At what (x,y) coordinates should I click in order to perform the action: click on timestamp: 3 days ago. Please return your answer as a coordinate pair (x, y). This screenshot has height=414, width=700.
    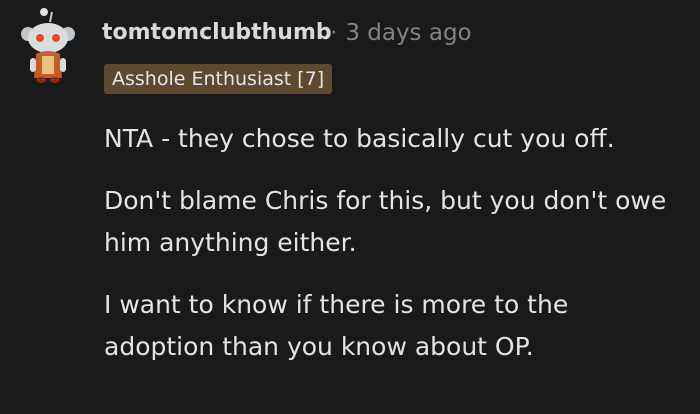
    Looking at the image, I should click on (408, 33).